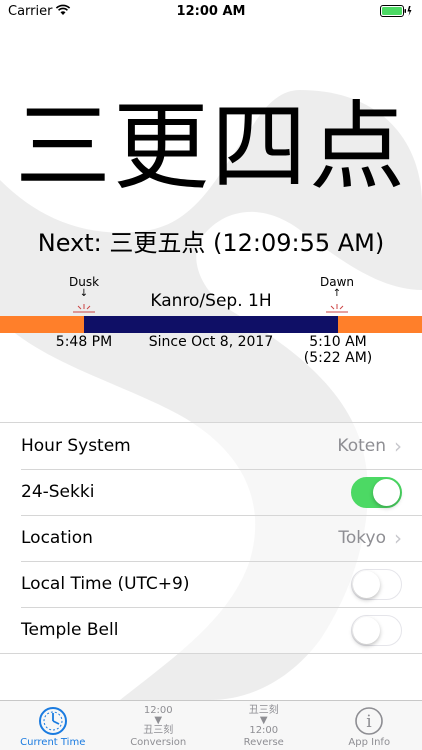 The width and height of the screenshot is (422, 750). Describe the element at coordinates (362, 538) in the screenshot. I see `location-value: Tokyo` at that location.